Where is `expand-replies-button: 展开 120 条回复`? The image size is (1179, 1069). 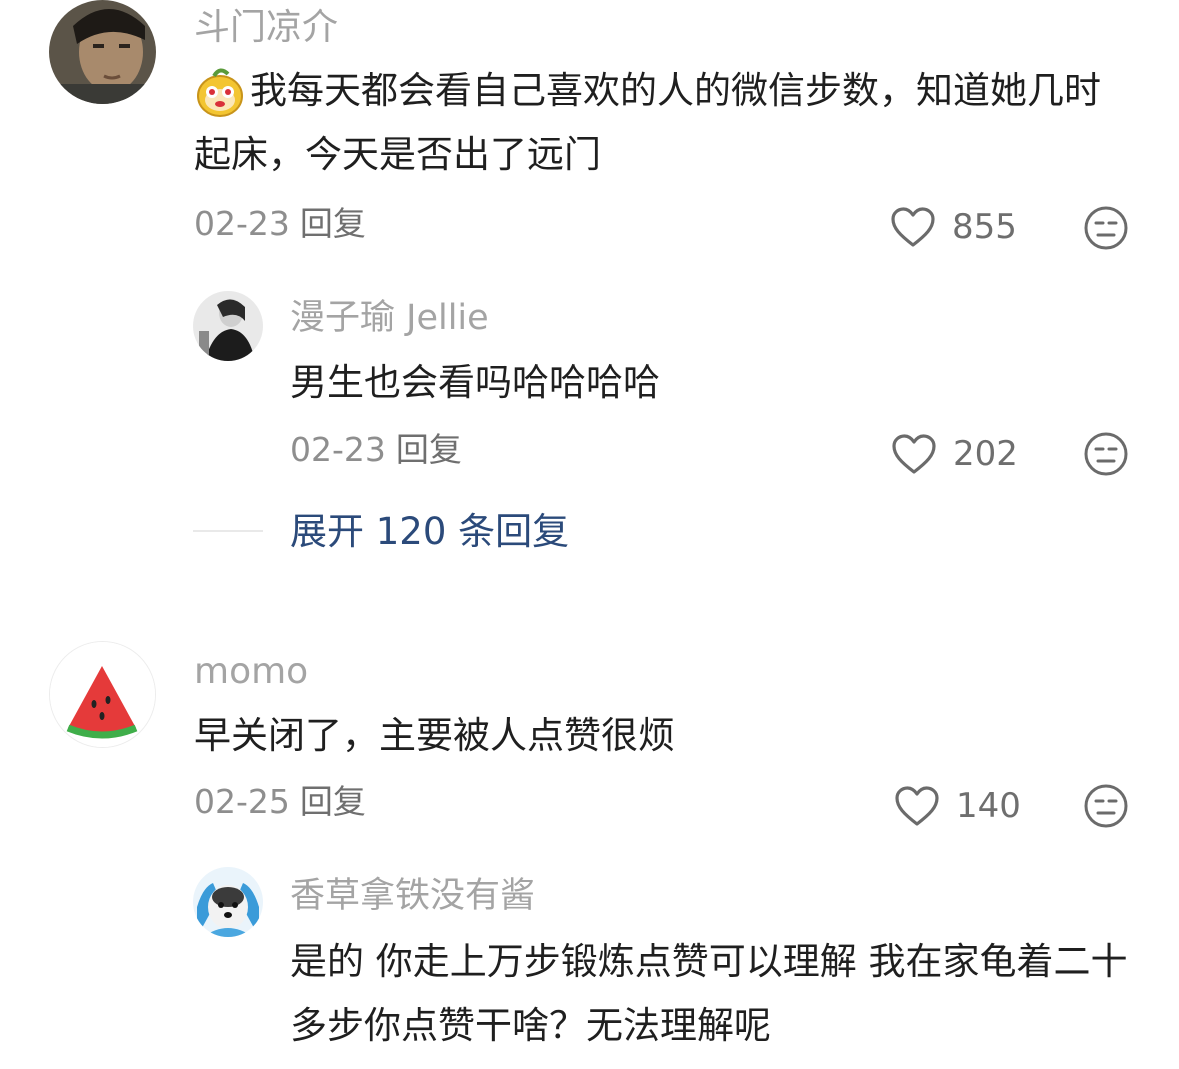
expand-replies-button: 展开 120 条回复 is located at coordinates (429, 532).